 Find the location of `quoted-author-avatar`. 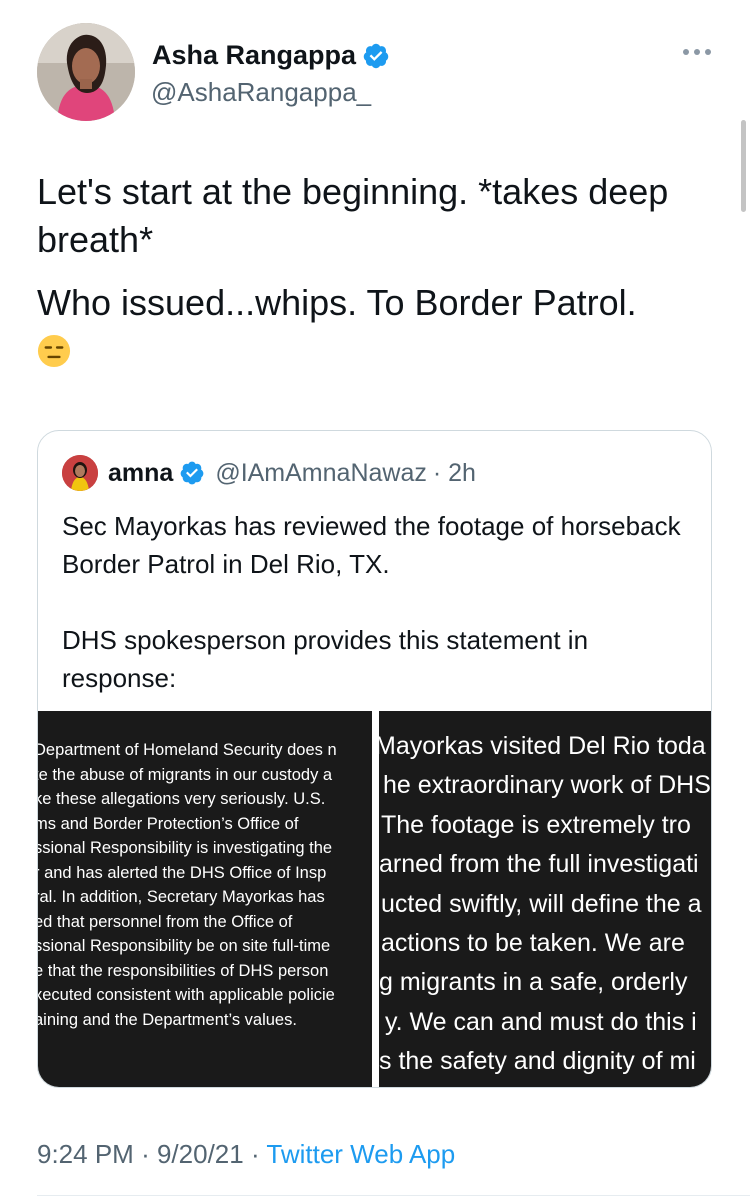

quoted-author-avatar is located at coordinates (80, 473).